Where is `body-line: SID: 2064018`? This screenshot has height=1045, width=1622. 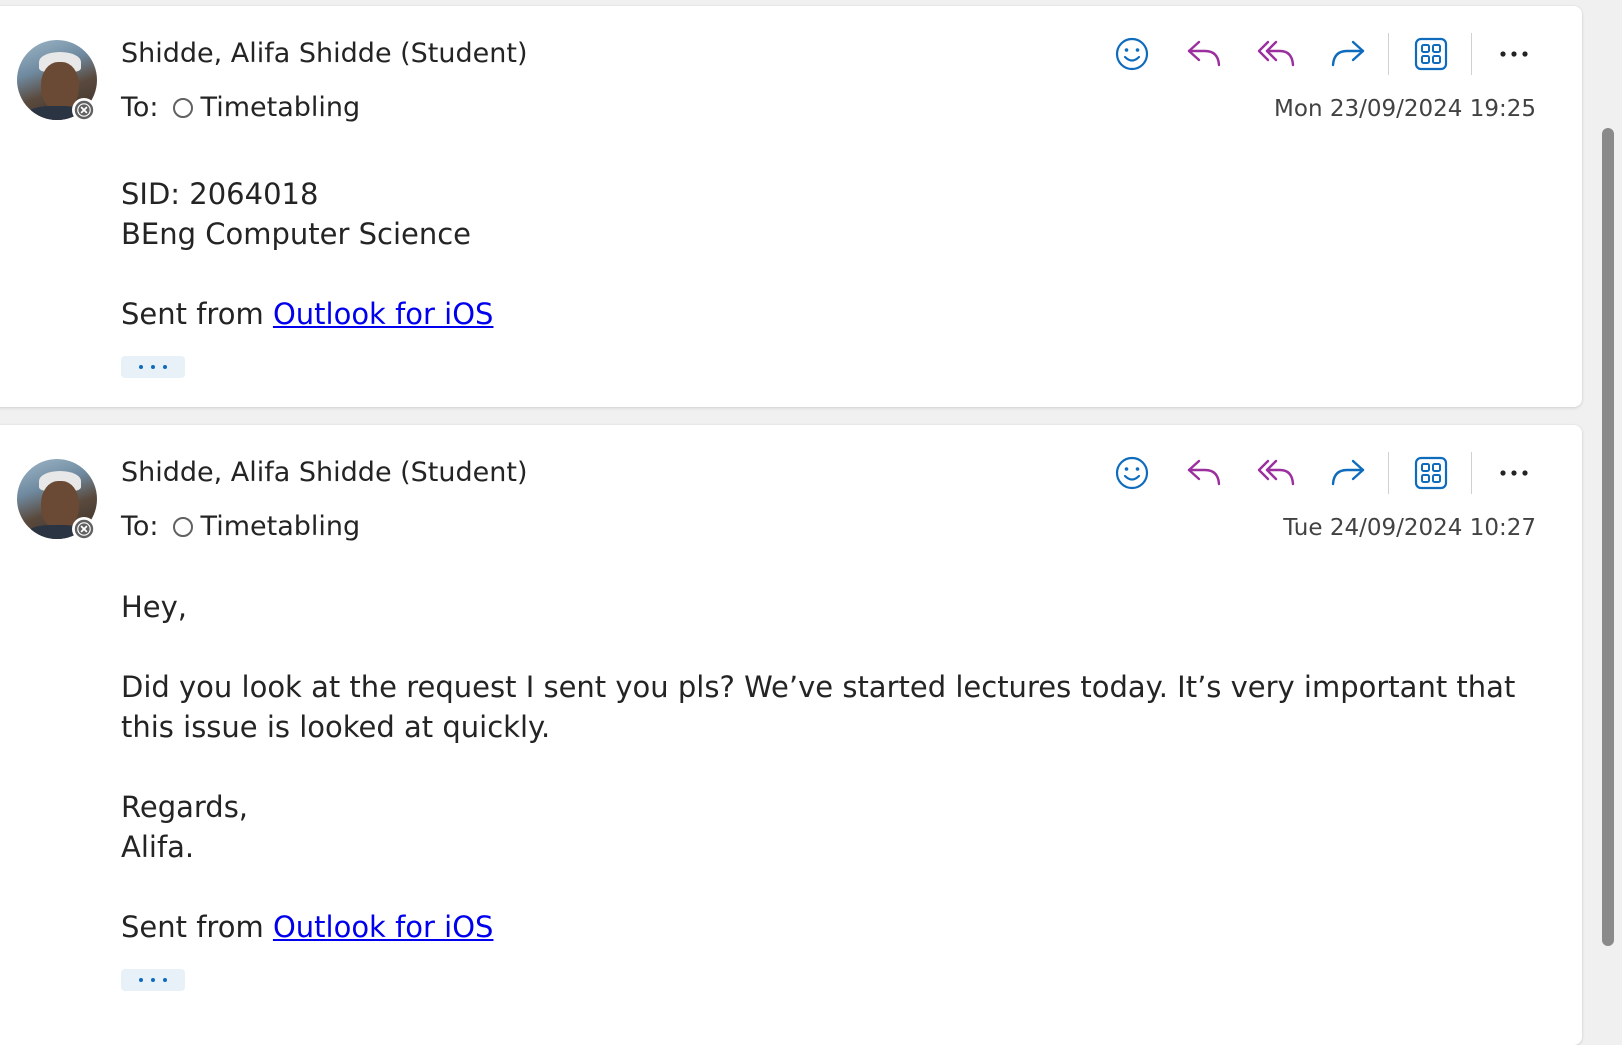
body-line: SID: 2064018 is located at coordinates (220, 194).